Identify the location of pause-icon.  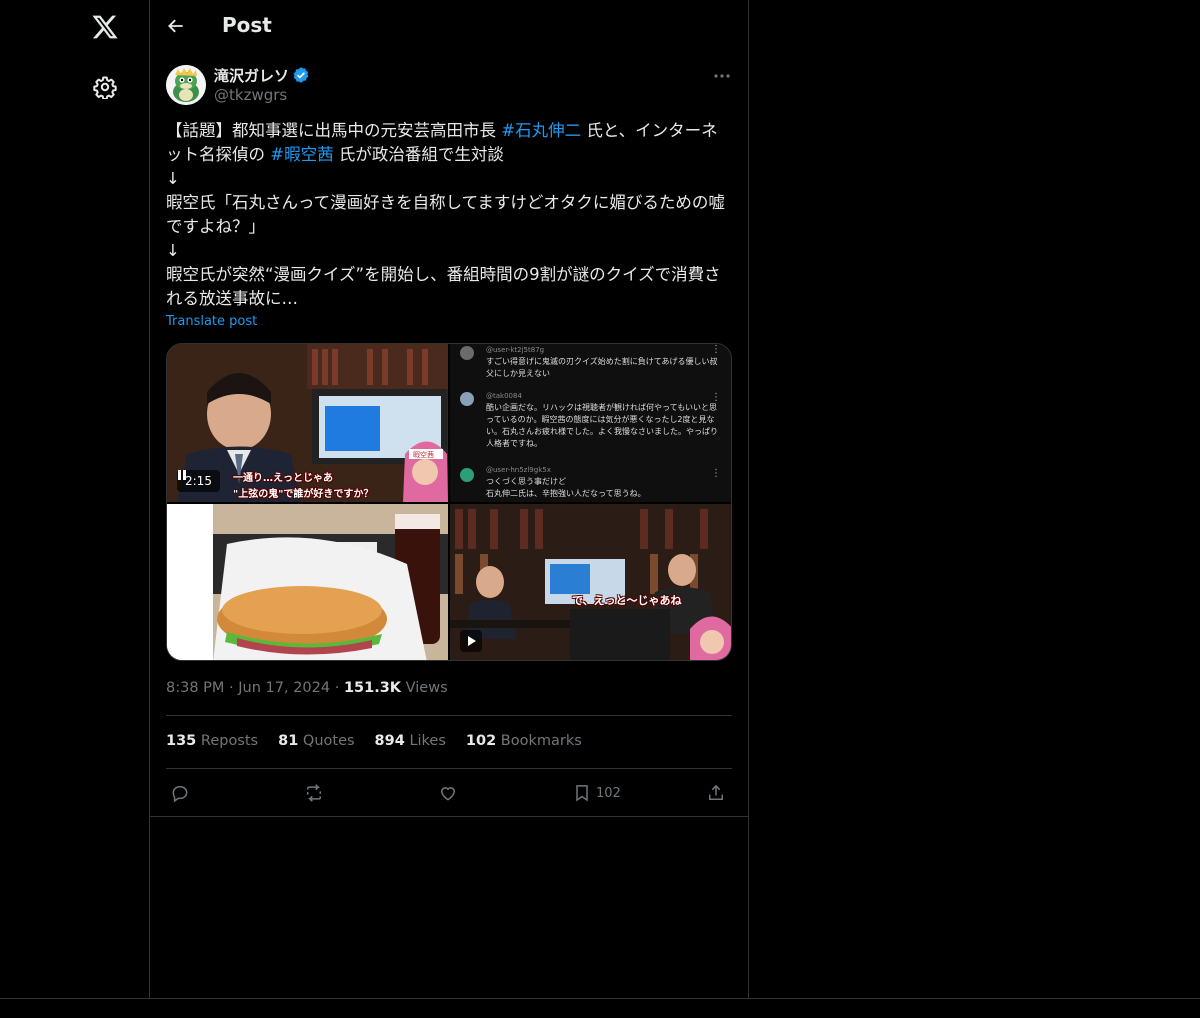
(182, 475).